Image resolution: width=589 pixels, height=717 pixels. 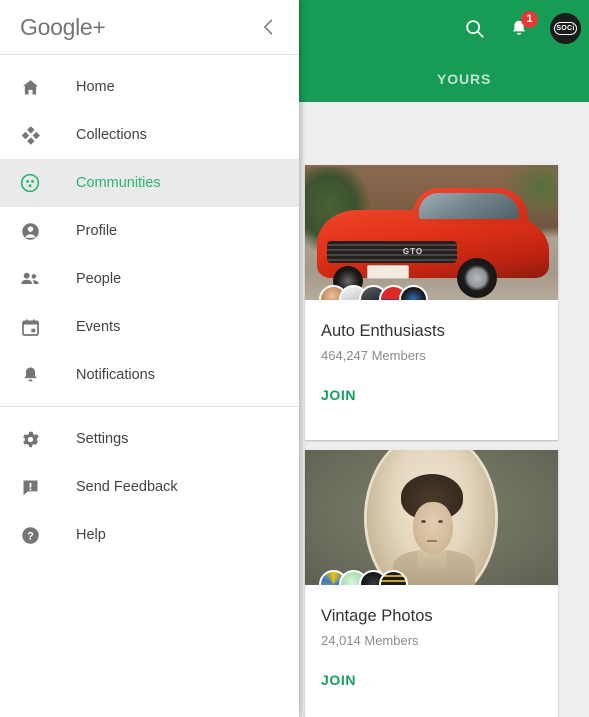 I want to click on tab-yours: YOURS, so click(x=464, y=79).